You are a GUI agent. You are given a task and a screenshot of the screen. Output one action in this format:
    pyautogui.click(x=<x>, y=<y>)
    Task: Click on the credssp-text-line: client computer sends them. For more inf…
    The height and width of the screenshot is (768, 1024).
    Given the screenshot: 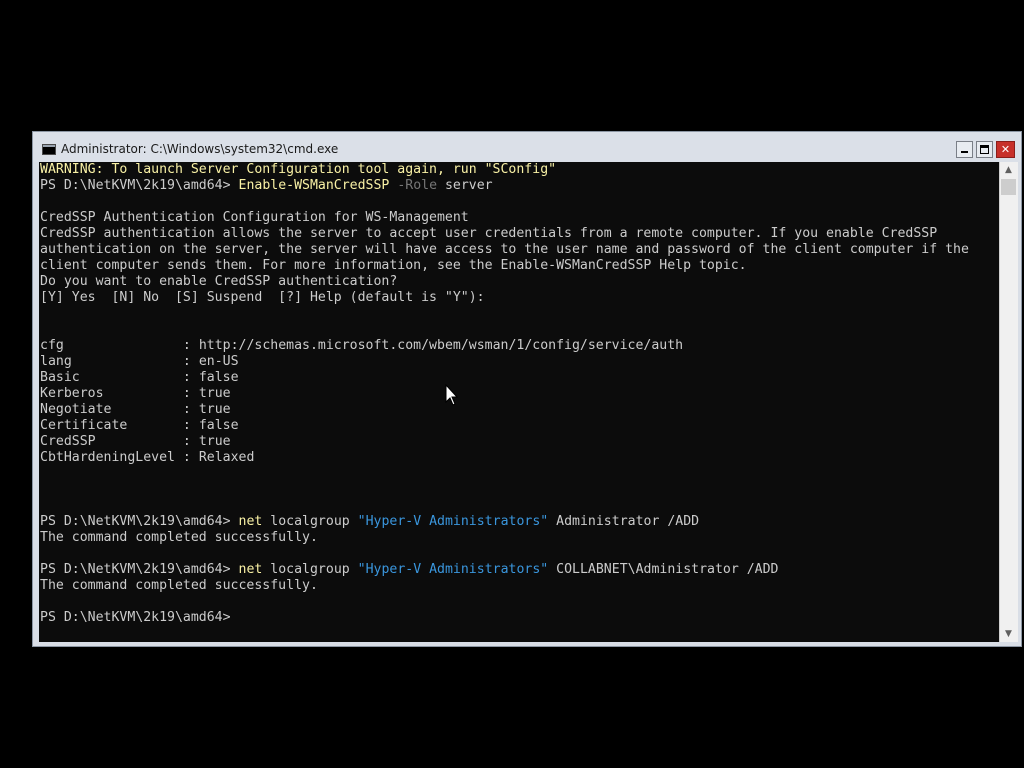 What is the action you would take?
    pyautogui.click(x=393, y=265)
    